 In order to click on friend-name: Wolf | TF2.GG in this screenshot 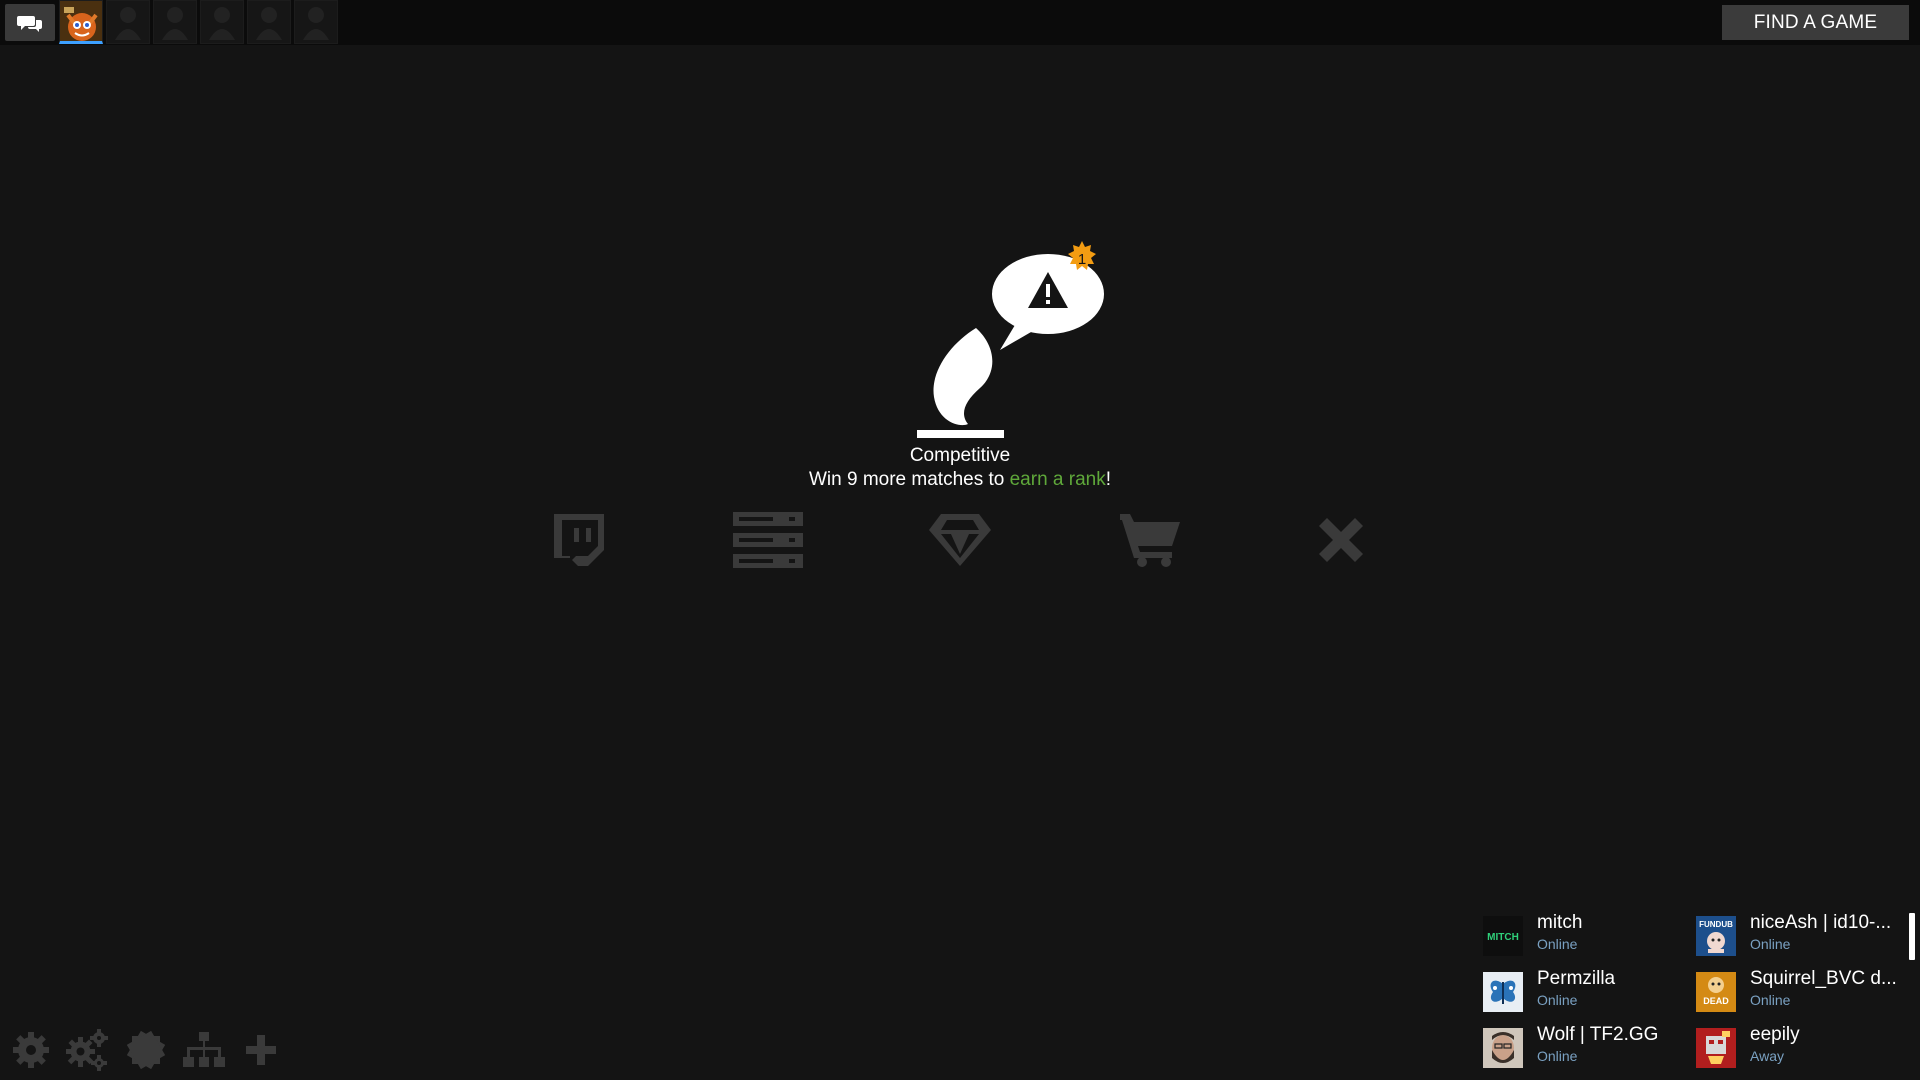, I will do `click(1598, 1034)`.